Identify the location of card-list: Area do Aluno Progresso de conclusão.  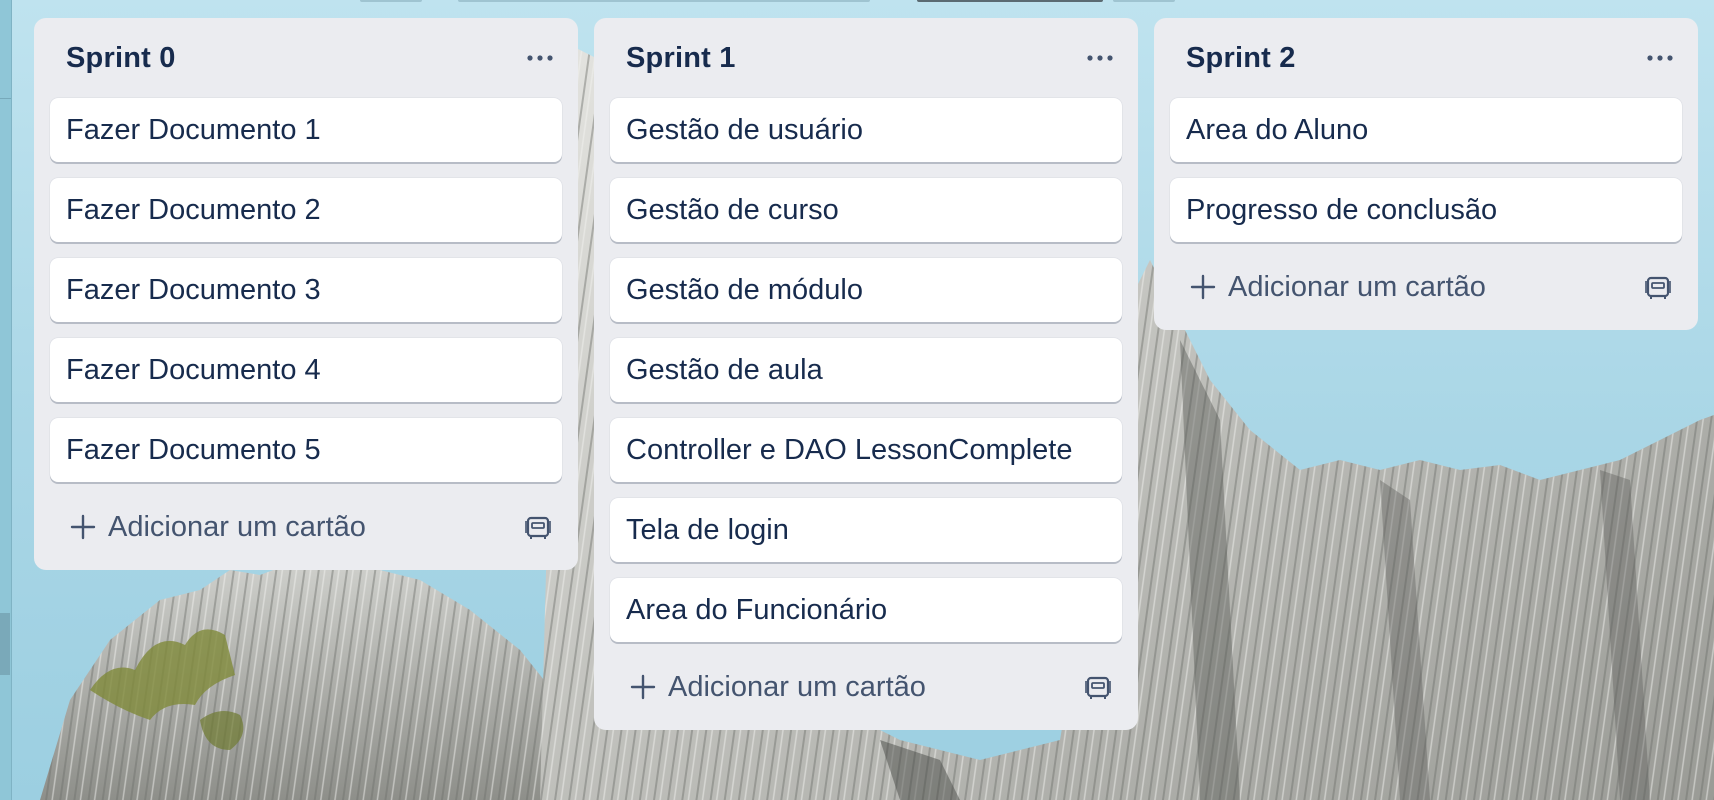
(1426, 170).